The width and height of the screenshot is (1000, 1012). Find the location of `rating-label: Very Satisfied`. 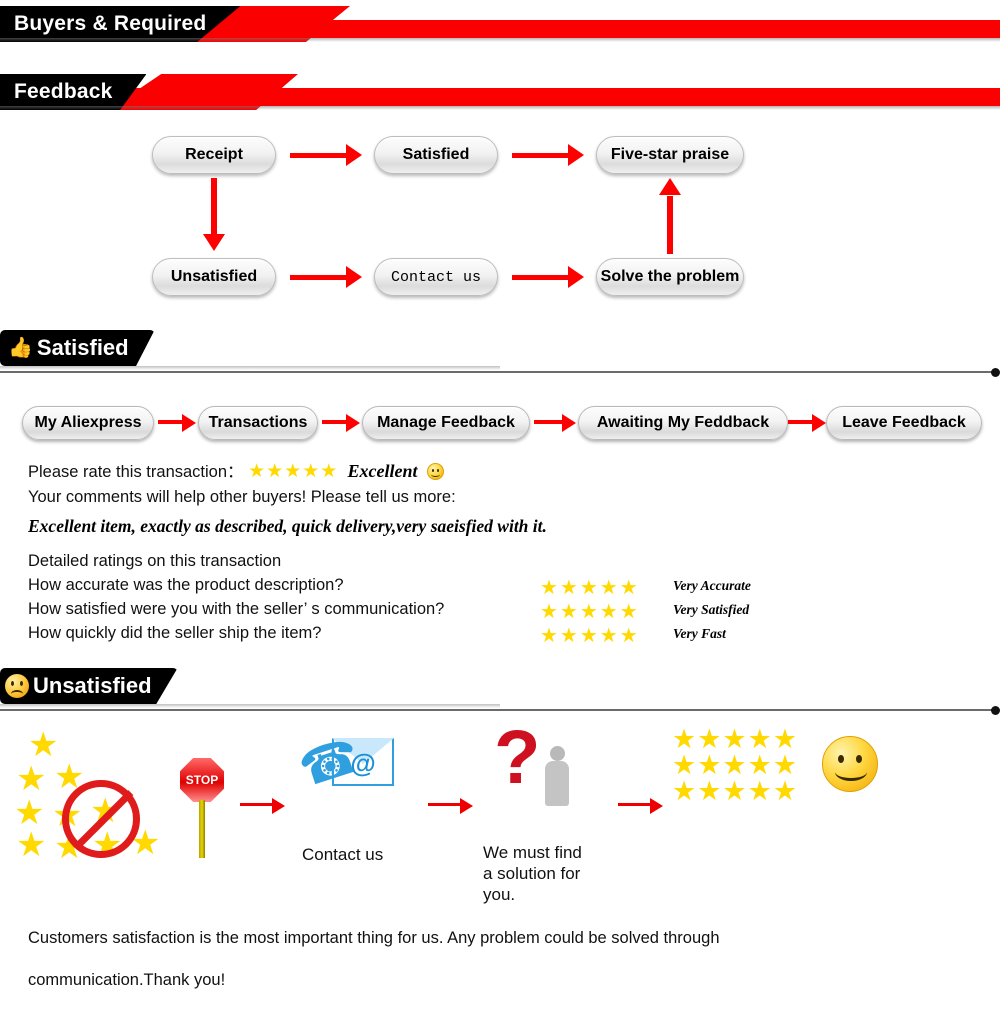

rating-label: Very Satisfied is located at coordinates (711, 609).